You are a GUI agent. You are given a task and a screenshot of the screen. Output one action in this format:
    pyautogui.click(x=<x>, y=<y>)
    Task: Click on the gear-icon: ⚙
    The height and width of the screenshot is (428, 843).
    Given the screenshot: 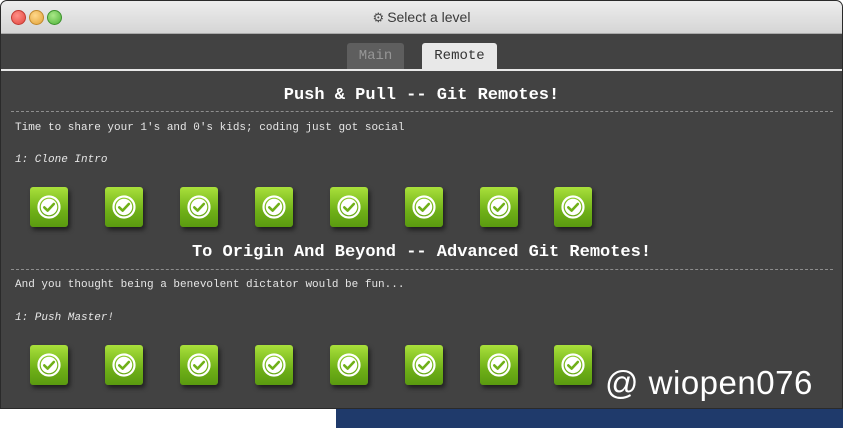 What is the action you would take?
    pyautogui.click(x=378, y=17)
    